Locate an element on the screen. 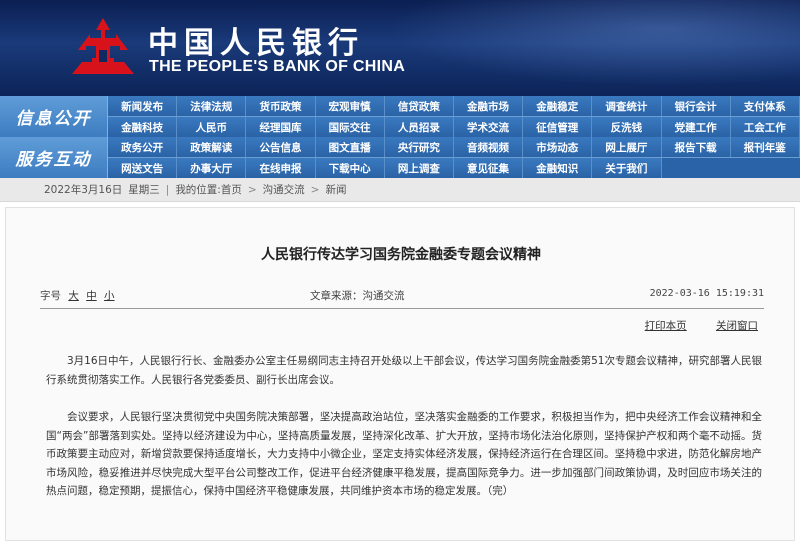  pboc-emblem-icon is located at coordinates (103, 46).